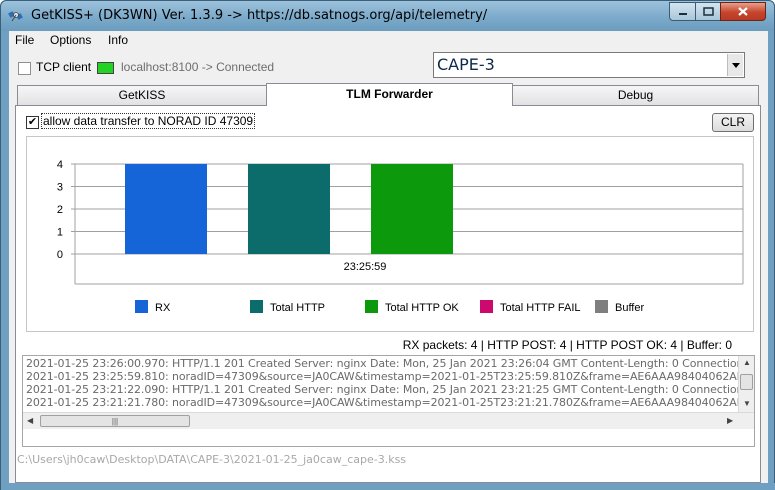 The image size is (775, 490). Describe the element at coordinates (60, 210) in the screenshot. I see `y-tick-label: 2` at that location.